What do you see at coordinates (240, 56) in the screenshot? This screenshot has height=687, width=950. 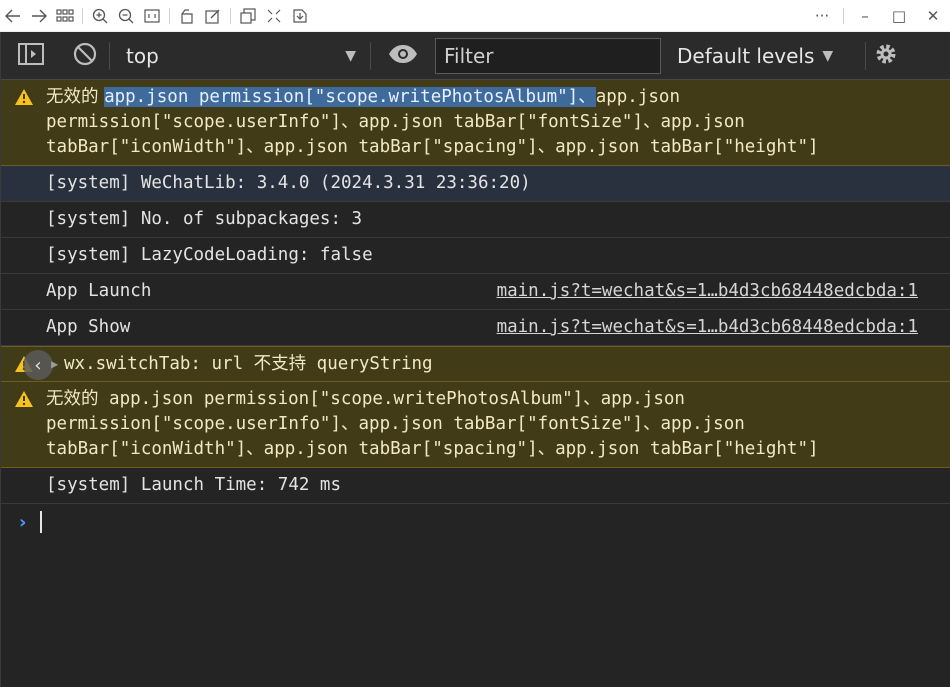 I see `context-selector: top ▼` at bounding box center [240, 56].